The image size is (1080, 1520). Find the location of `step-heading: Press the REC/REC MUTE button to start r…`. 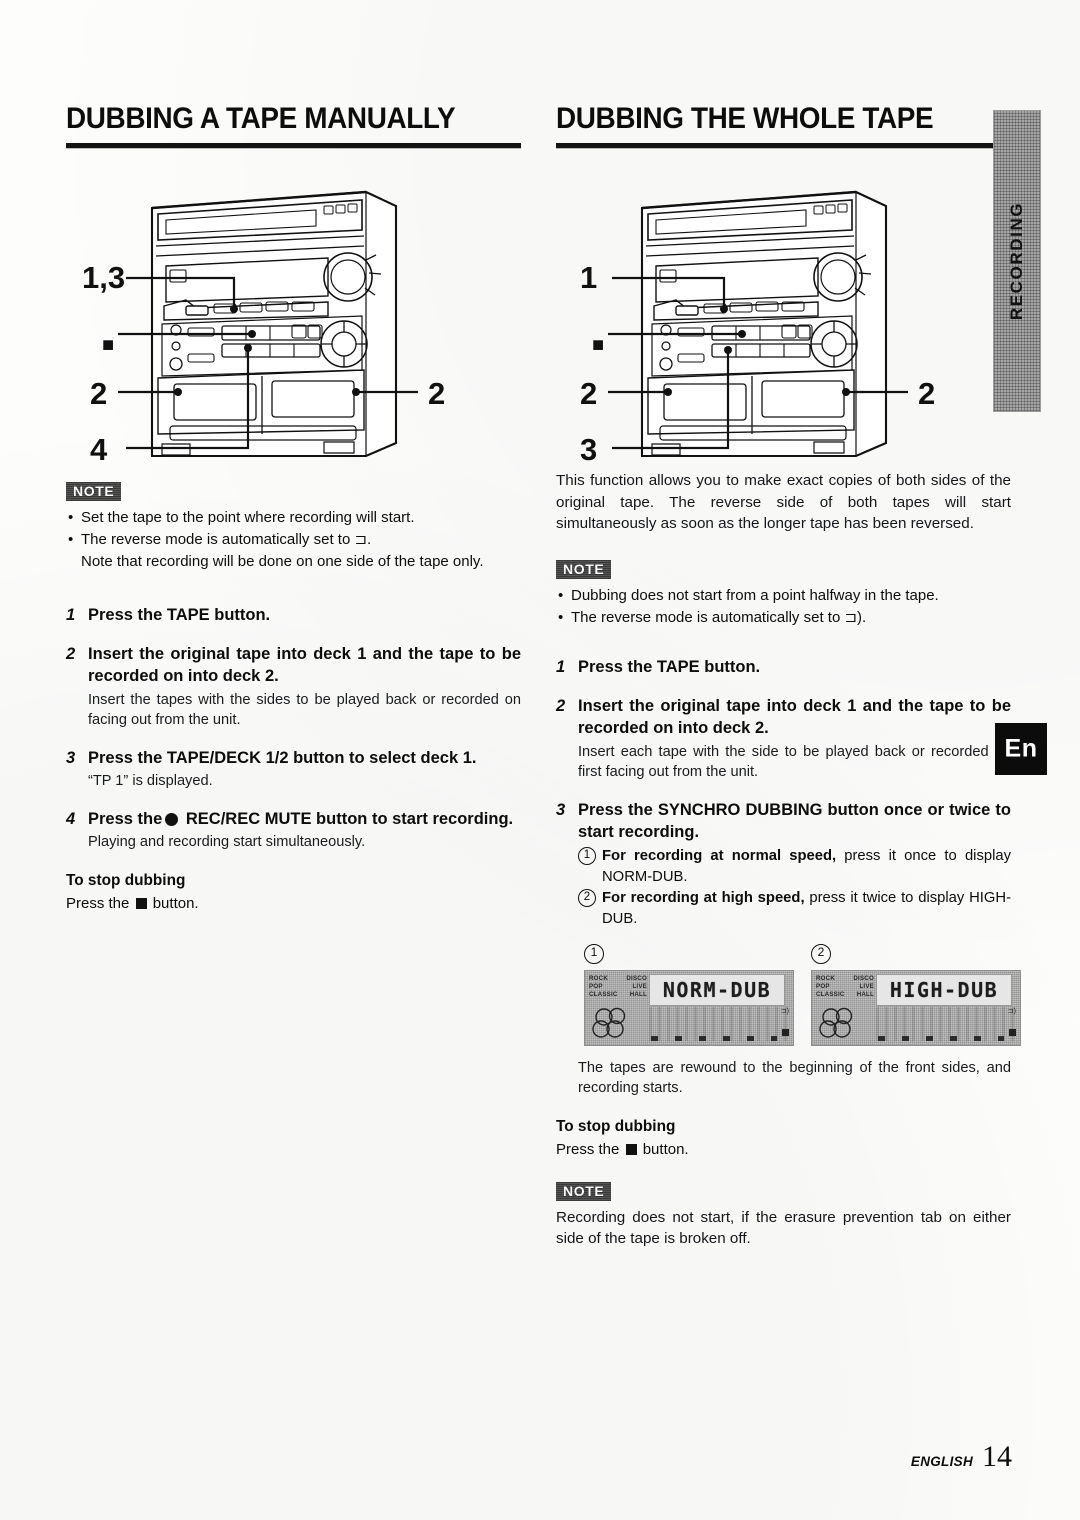

step-heading: Press the REC/REC MUTE button to start r… is located at coordinates (304, 819).